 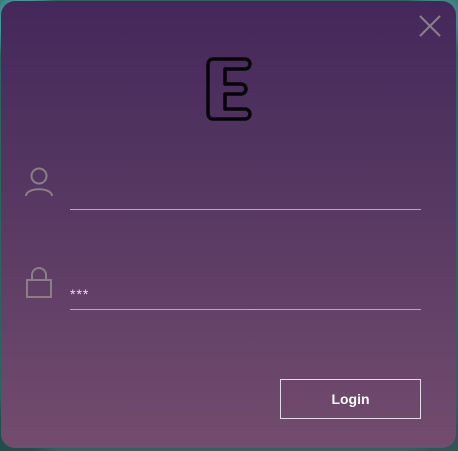 I want to click on close-button, so click(x=430, y=26).